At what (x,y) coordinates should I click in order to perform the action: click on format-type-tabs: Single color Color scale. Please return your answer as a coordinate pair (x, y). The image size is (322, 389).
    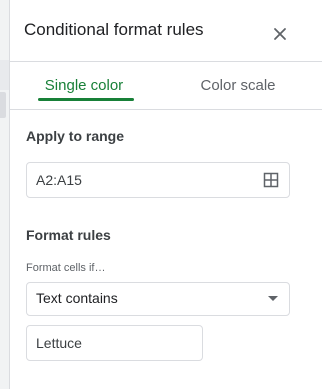
    Looking at the image, I should click on (166, 86).